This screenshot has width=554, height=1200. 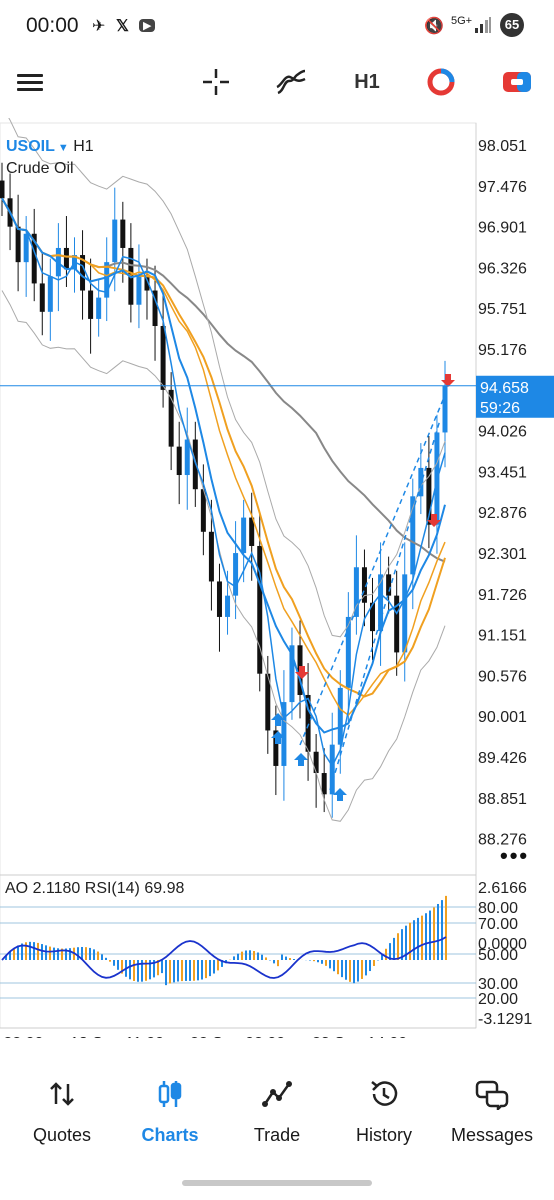 I want to click on price-tick-label: 96.326, so click(x=502, y=268).